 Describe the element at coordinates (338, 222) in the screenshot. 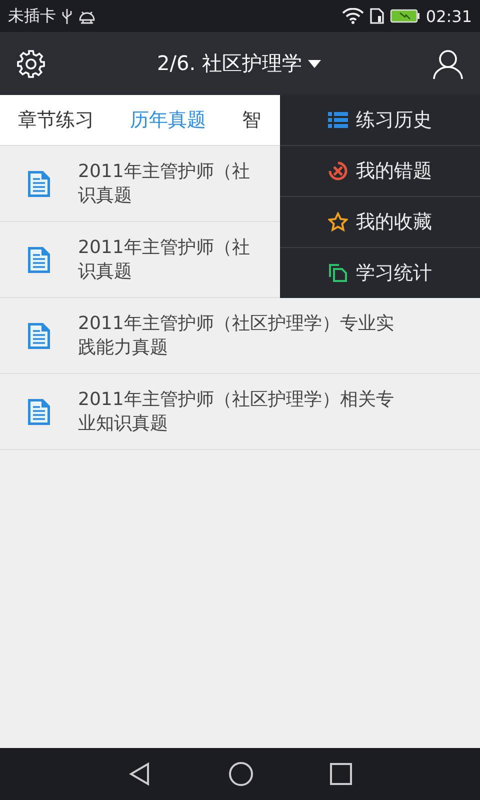

I see `star-icon` at that location.